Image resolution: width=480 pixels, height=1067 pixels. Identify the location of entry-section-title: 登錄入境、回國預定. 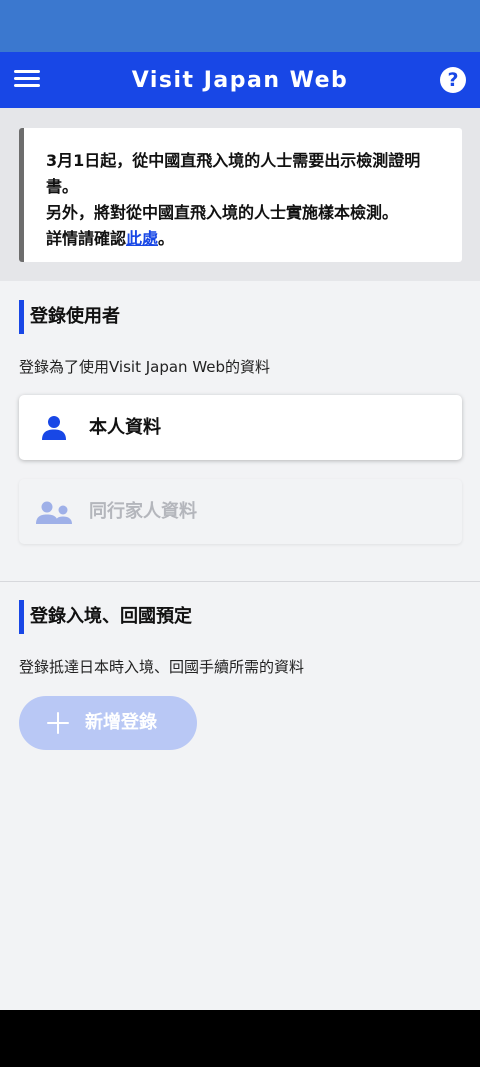
(105, 617).